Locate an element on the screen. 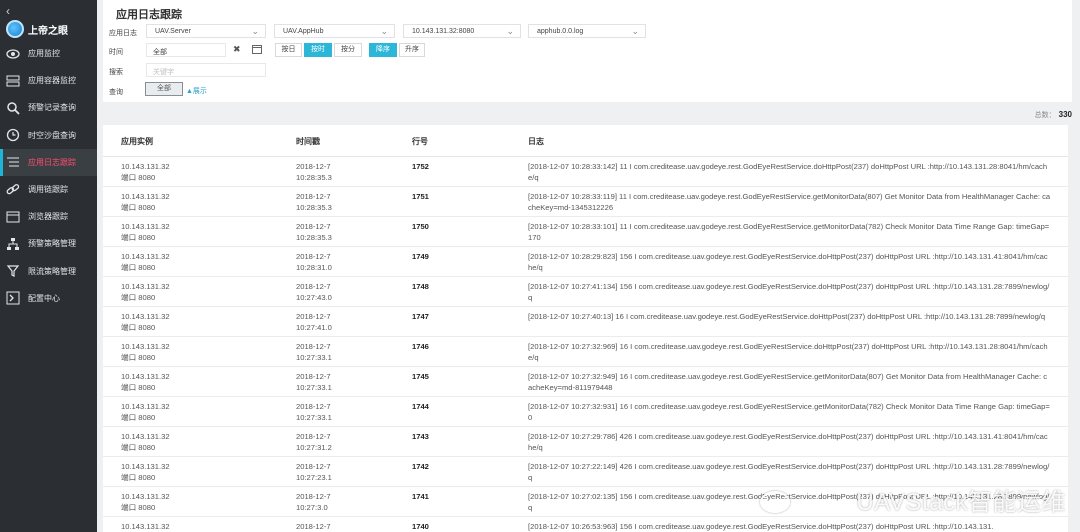  app-select: UAV.AppHub ⌄ is located at coordinates (334, 31).